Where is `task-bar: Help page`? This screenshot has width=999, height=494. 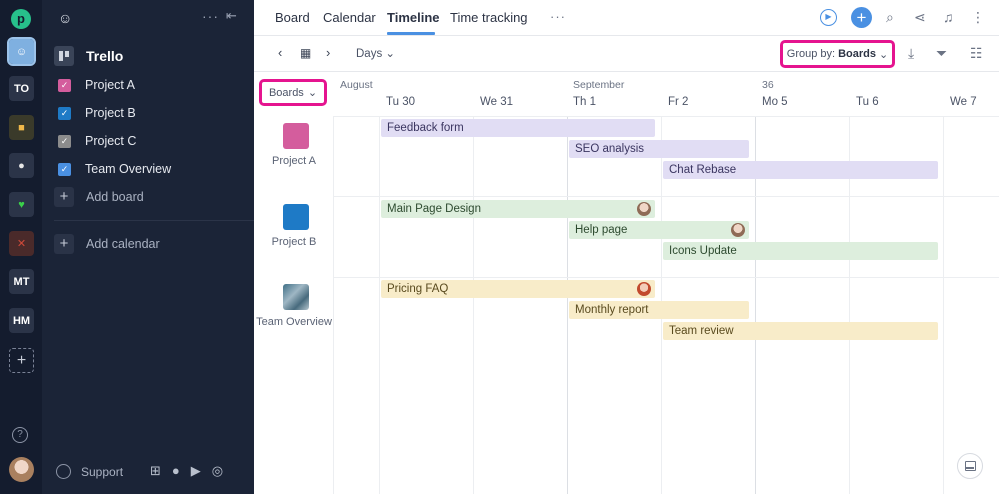
task-bar: Help page is located at coordinates (659, 230).